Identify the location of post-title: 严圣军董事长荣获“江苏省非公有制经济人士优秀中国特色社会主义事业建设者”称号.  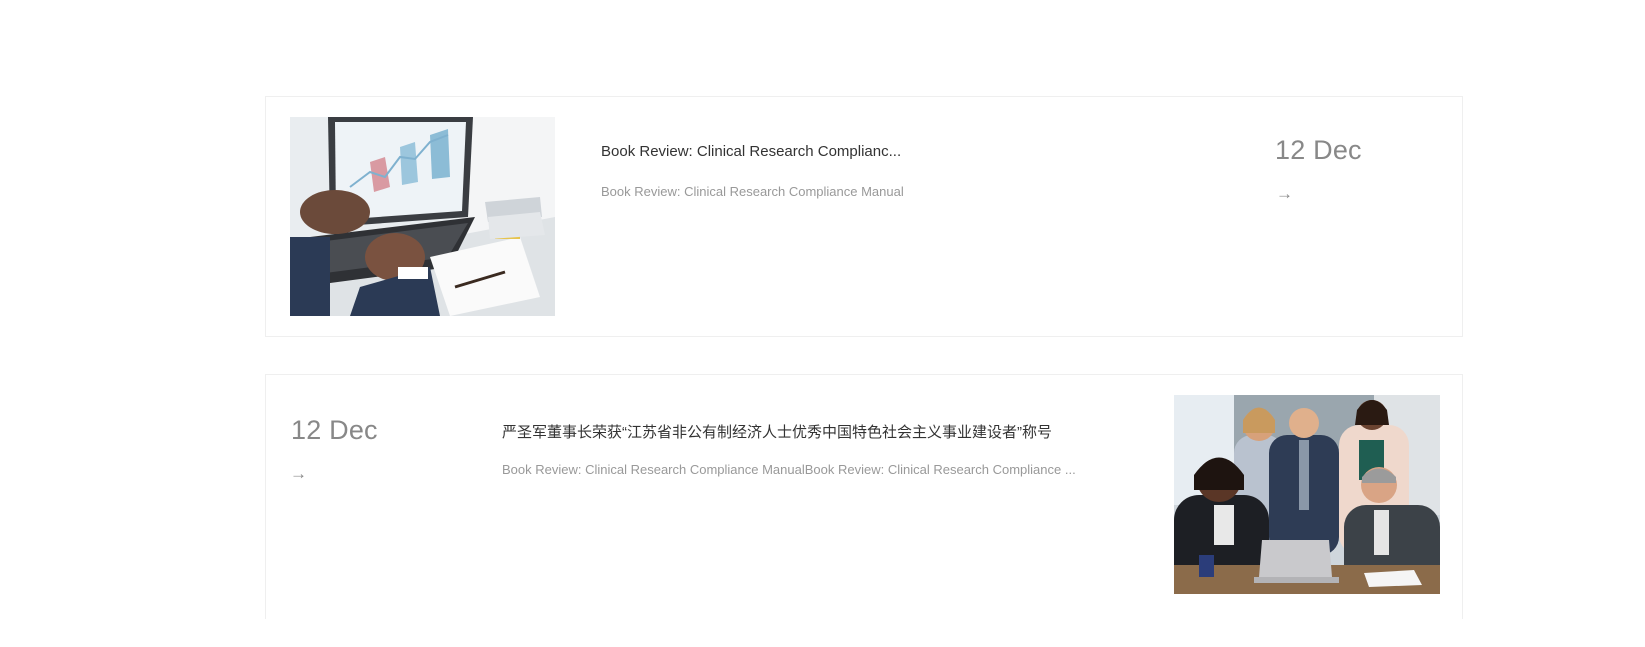
(817, 431).